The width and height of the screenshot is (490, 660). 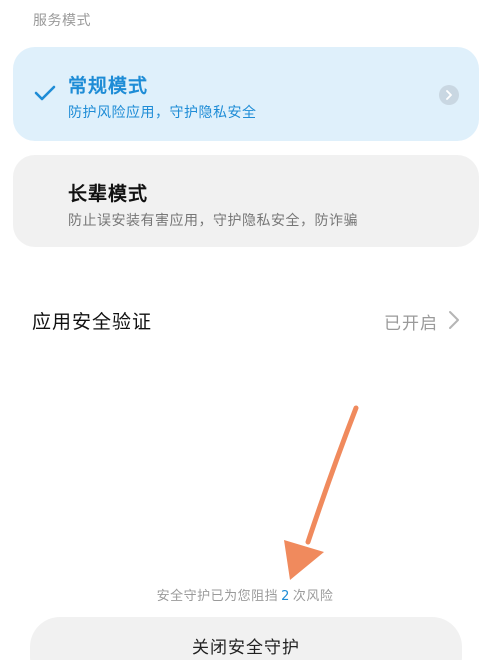 I want to click on blocked-prefix: 安全守护已为您阻挡, so click(x=217, y=596).